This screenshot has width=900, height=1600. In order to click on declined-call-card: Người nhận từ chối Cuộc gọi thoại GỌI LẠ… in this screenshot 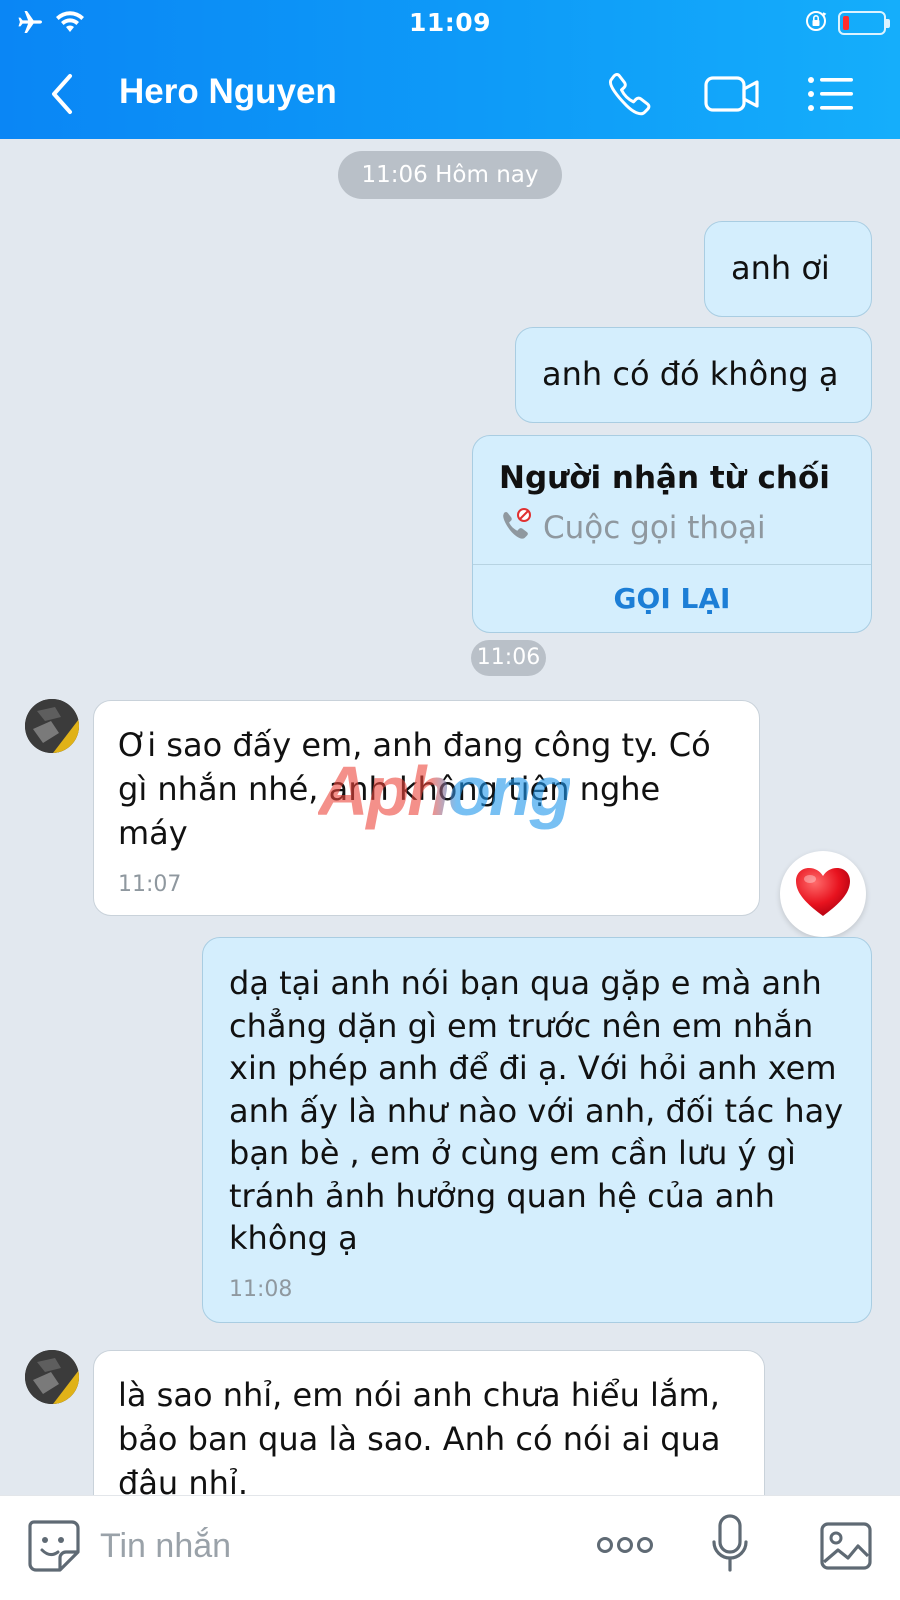, I will do `click(672, 534)`.